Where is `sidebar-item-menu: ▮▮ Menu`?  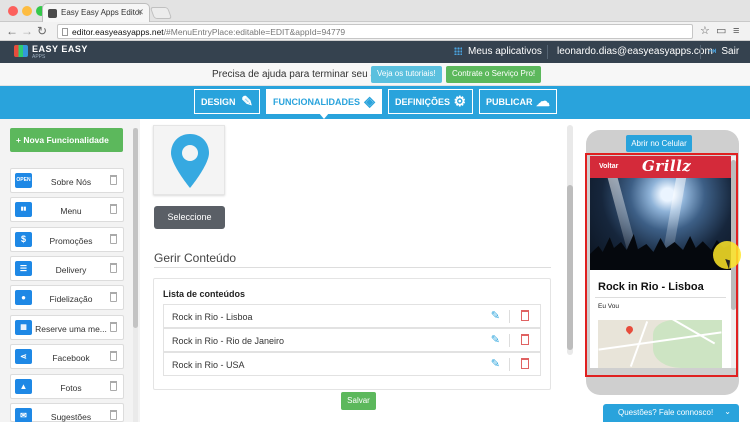
sidebar-item-menu: ▮▮ Menu is located at coordinates (67, 209).